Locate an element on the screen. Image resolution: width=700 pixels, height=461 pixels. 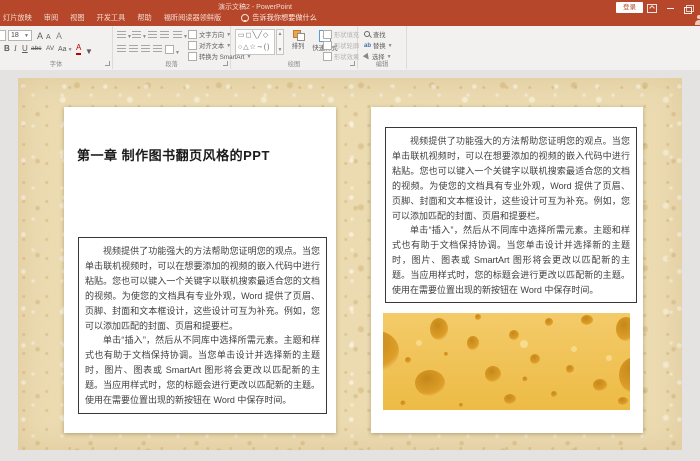
drawing-group: ▭◻╲╱◇ ○△☆∼() ▲ ▼ 排列 A 快速样式 形状填充 形状轮廓 is located at coordinates (295, 47).